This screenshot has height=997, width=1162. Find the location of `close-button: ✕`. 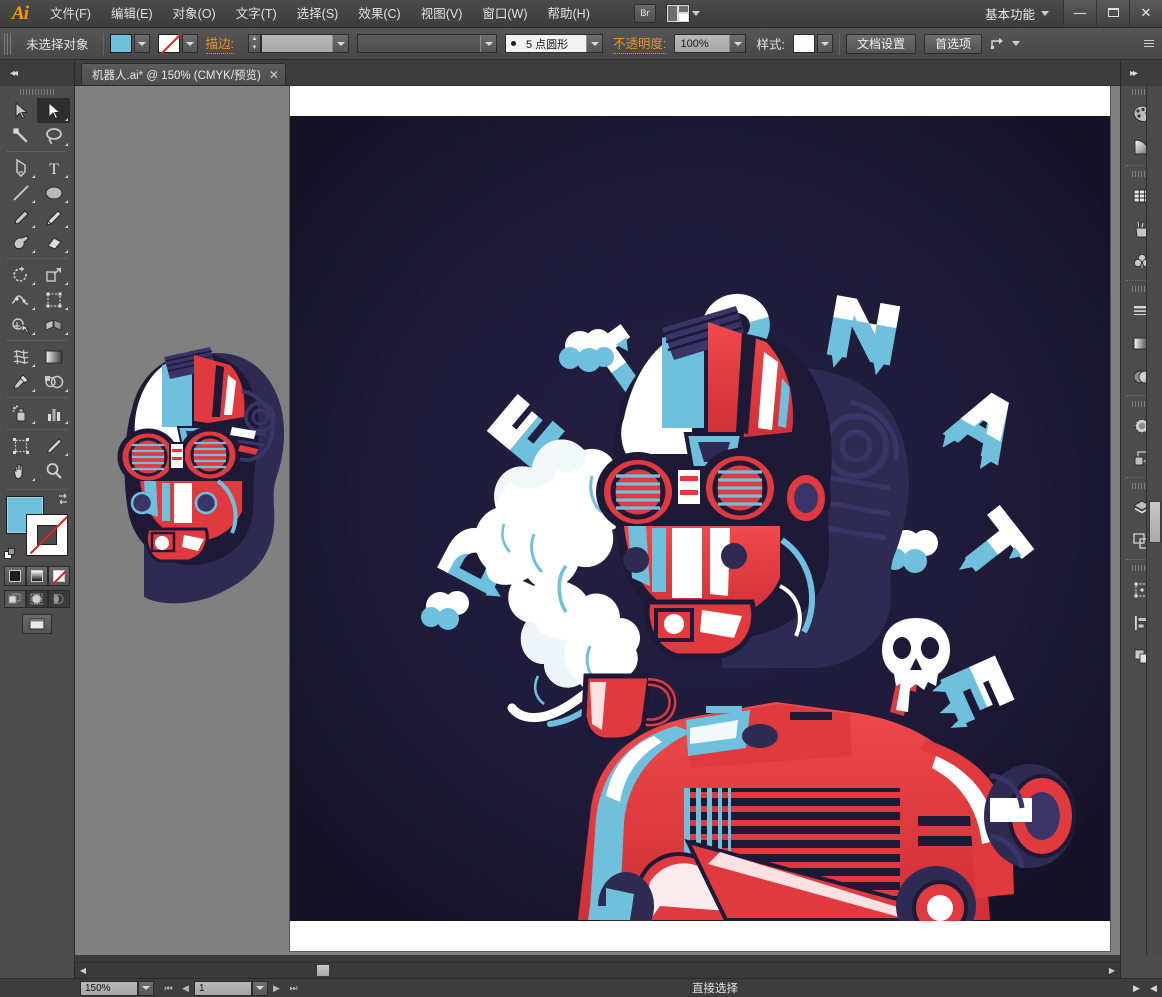

close-button: ✕ is located at coordinates (1145, 13).